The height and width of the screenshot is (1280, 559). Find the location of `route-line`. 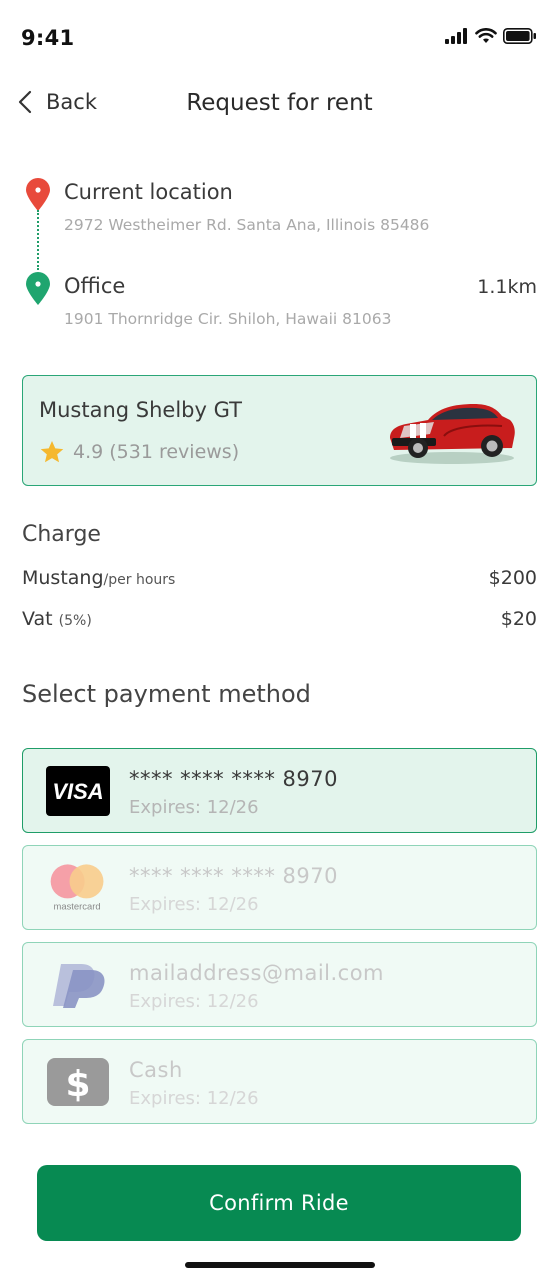

route-line is located at coordinates (38, 240).